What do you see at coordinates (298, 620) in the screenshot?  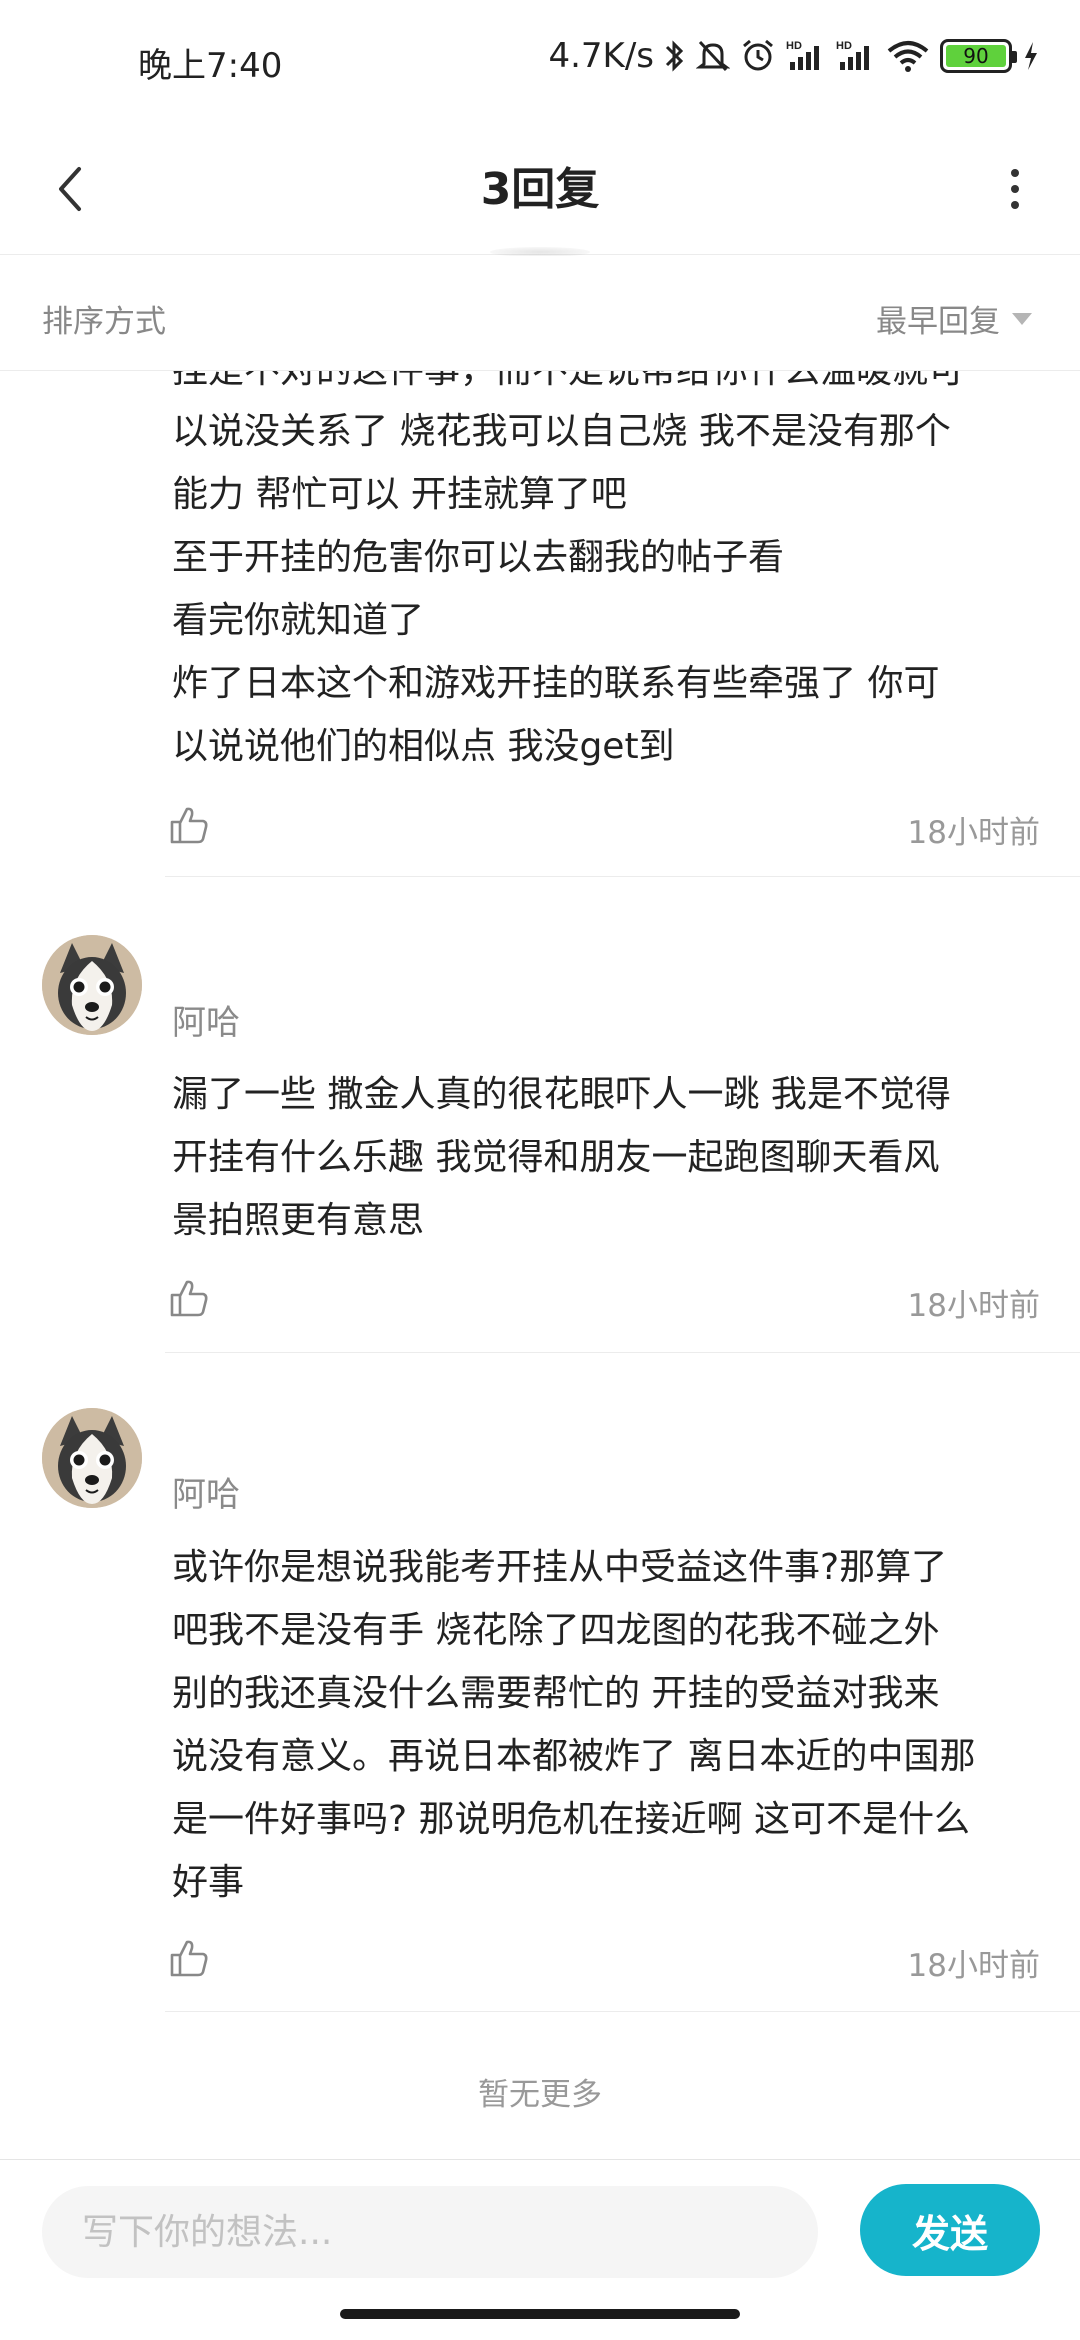 I see `reply-text-line: 看完你就知道了` at bounding box center [298, 620].